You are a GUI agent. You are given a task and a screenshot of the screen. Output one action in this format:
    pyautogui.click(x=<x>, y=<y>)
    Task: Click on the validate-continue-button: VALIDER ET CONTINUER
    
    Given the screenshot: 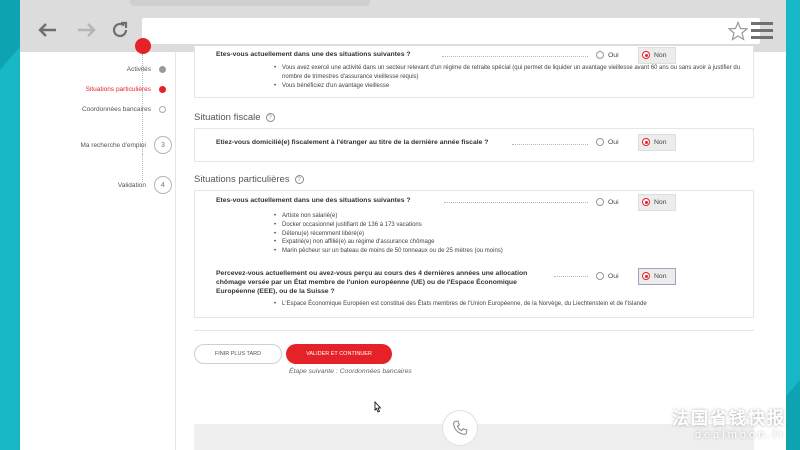 What is the action you would take?
    pyautogui.click(x=339, y=354)
    